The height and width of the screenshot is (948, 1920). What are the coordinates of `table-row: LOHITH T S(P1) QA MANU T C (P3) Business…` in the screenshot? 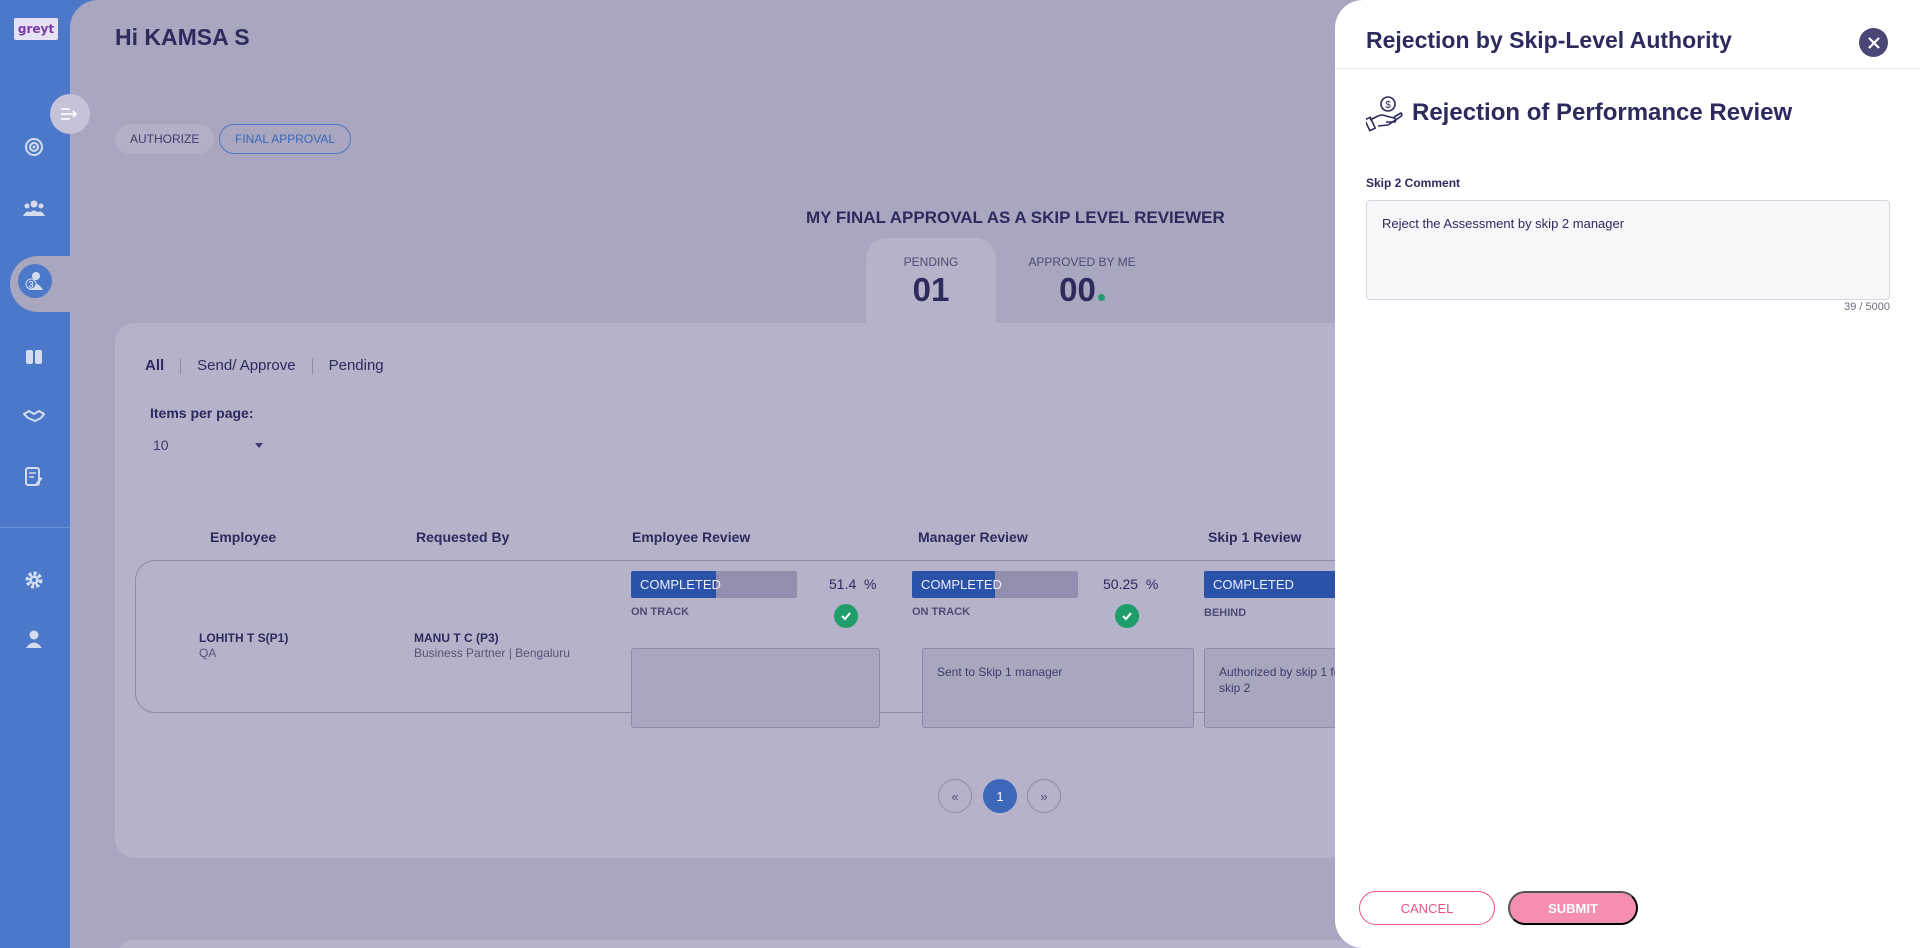 It's located at (755, 644).